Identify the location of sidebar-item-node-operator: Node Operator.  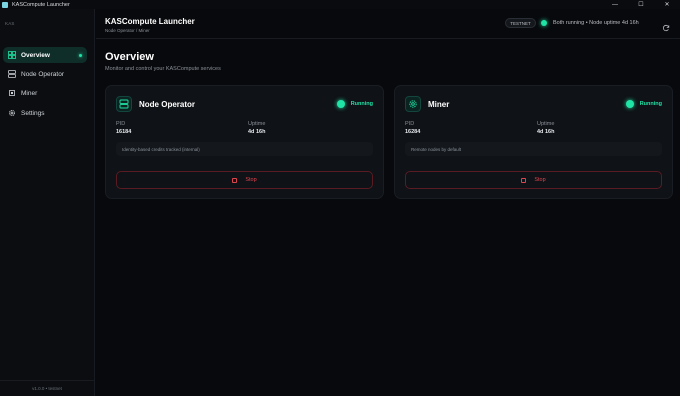
(45, 74).